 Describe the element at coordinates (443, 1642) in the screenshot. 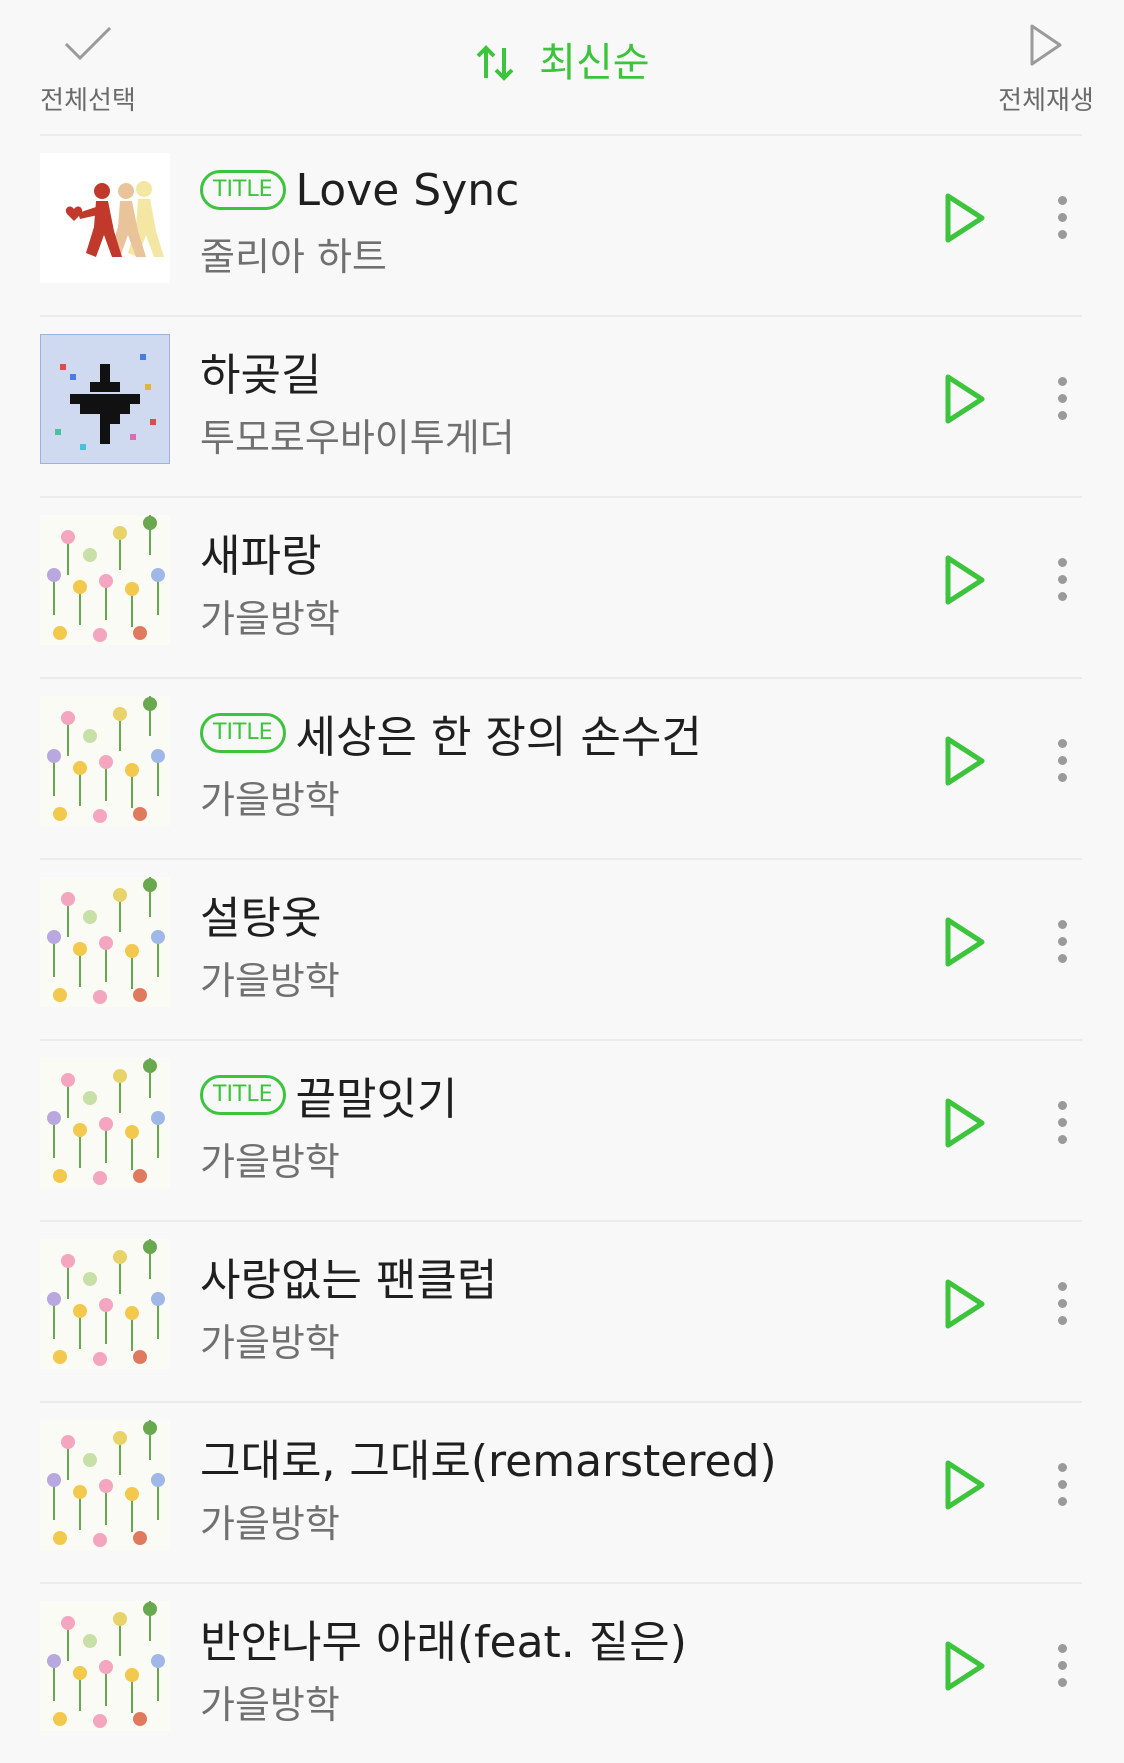

I see `track-title: 반얀나무 아래(feat. 짙은)` at that location.